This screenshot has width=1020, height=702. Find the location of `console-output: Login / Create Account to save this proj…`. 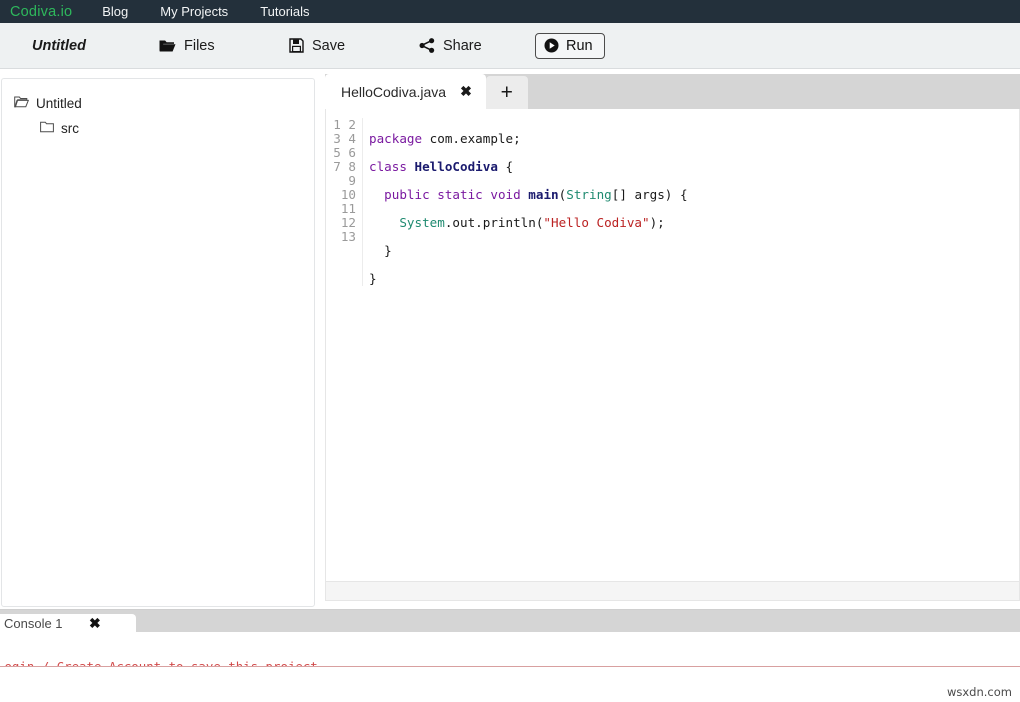

console-output: Login / Create Account to save this proj… is located at coordinates (510, 667).